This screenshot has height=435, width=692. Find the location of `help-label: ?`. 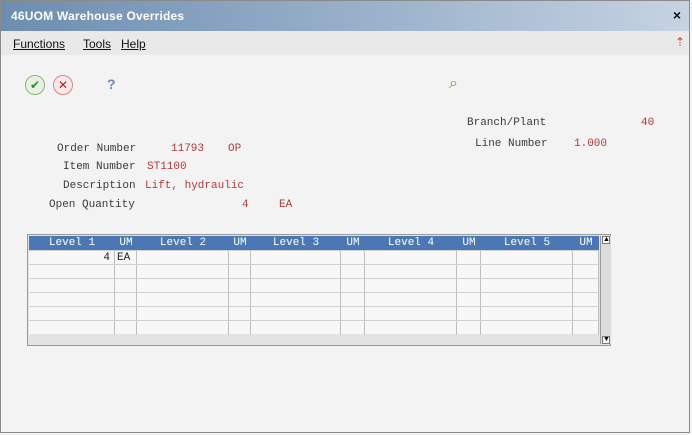

help-label: ? is located at coordinates (111, 84).